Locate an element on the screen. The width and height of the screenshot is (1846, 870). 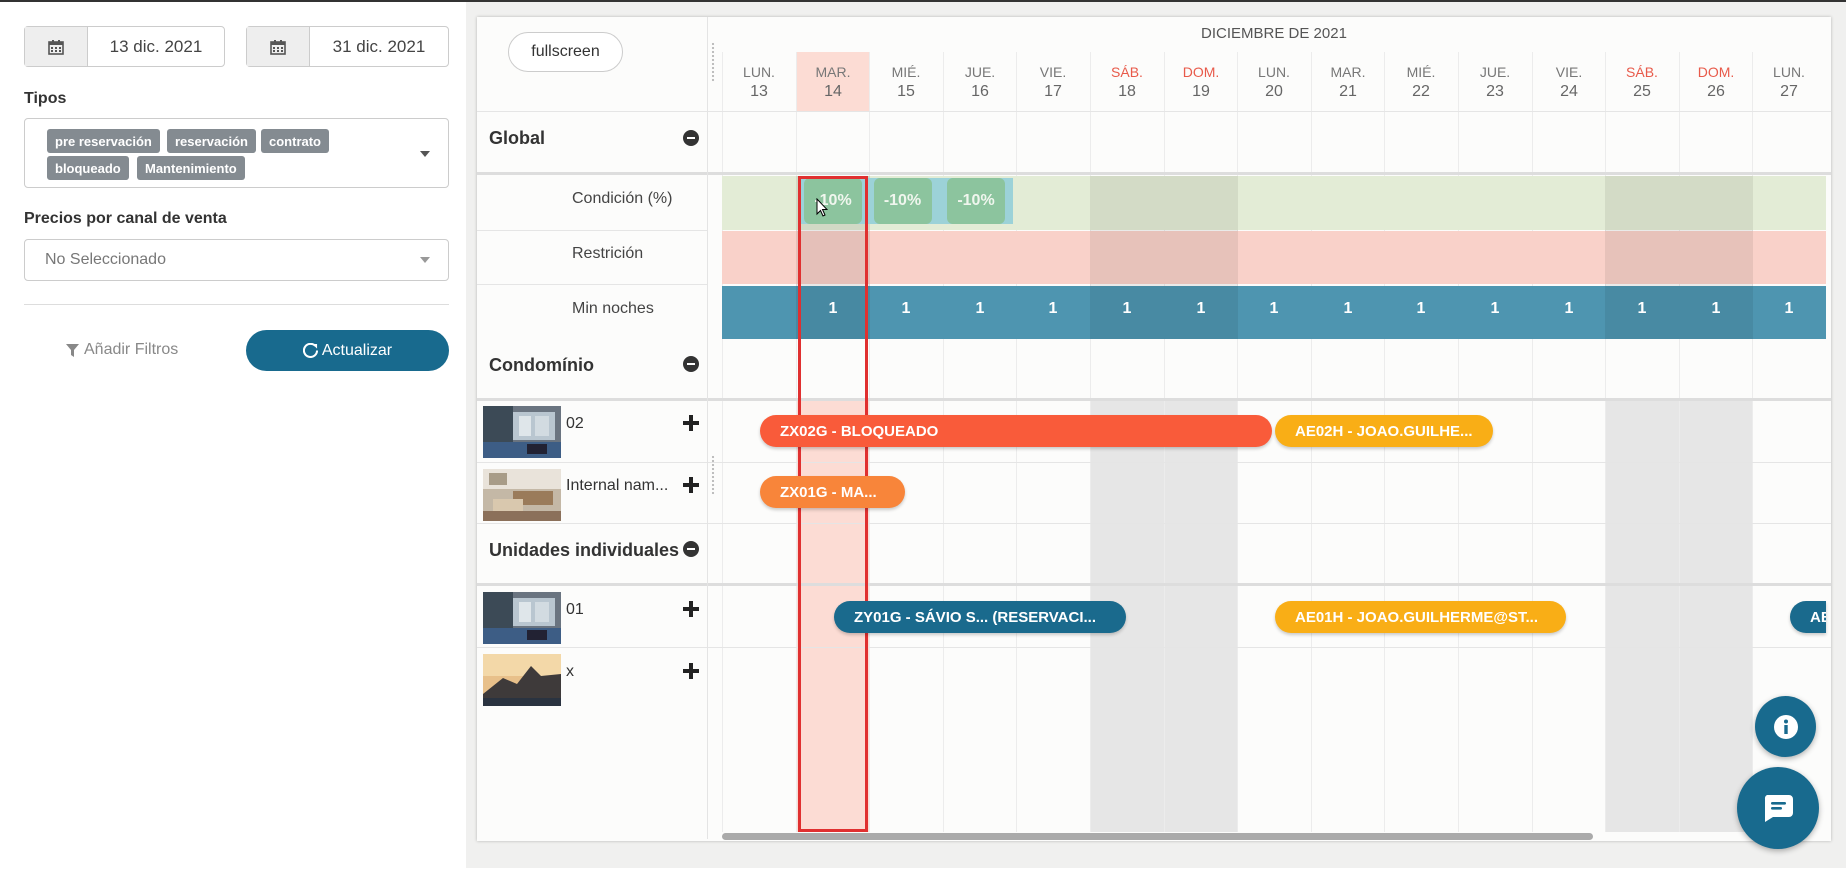
day-header: JUE. 16 is located at coordinates (980, 82).